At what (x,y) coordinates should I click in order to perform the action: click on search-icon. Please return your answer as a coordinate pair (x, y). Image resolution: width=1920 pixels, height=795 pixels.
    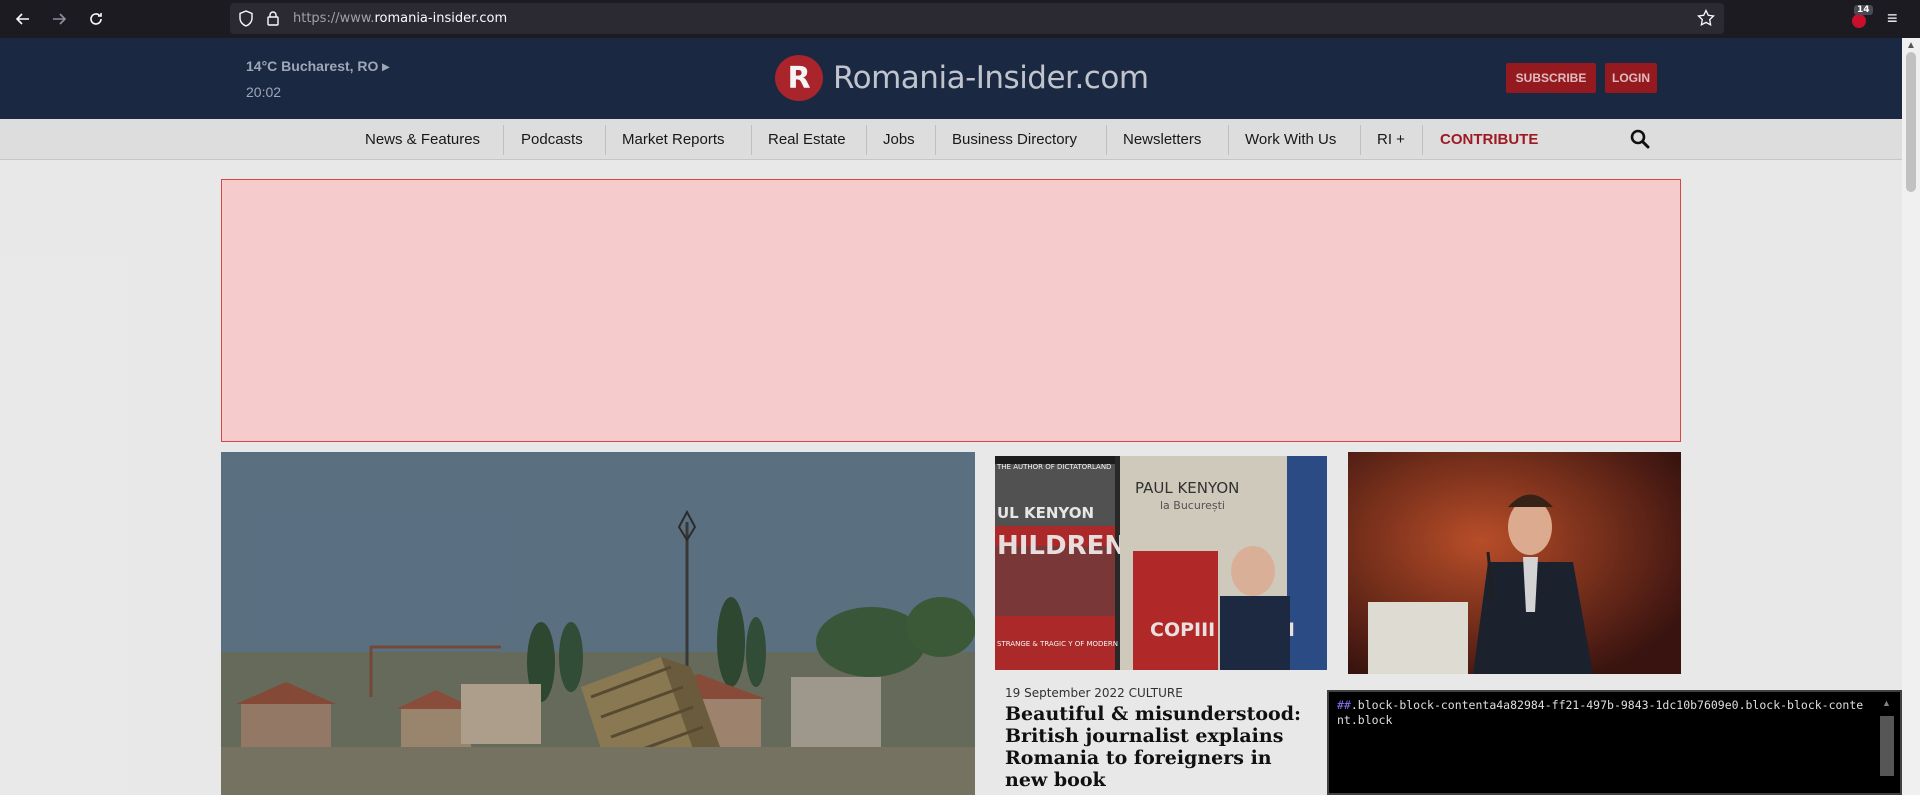
    Looking at the image, I should click on (1640, 139).